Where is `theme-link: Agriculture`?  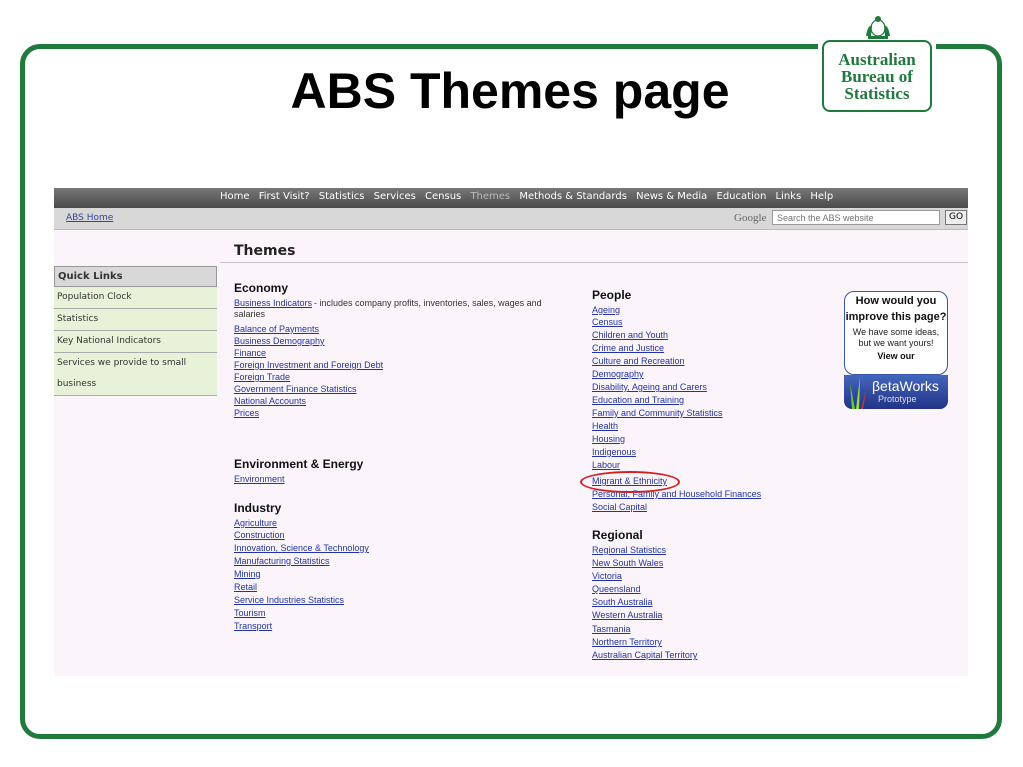
theme-link: Agriculture is located at coordinates (255, 523).